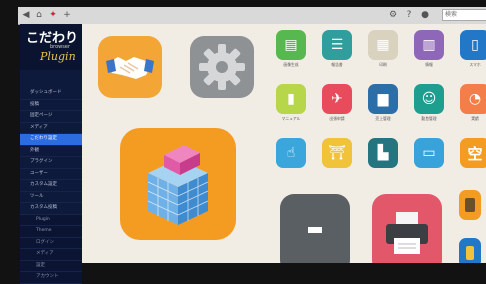  I want to click on user-icon: ●, so click(425, 15).